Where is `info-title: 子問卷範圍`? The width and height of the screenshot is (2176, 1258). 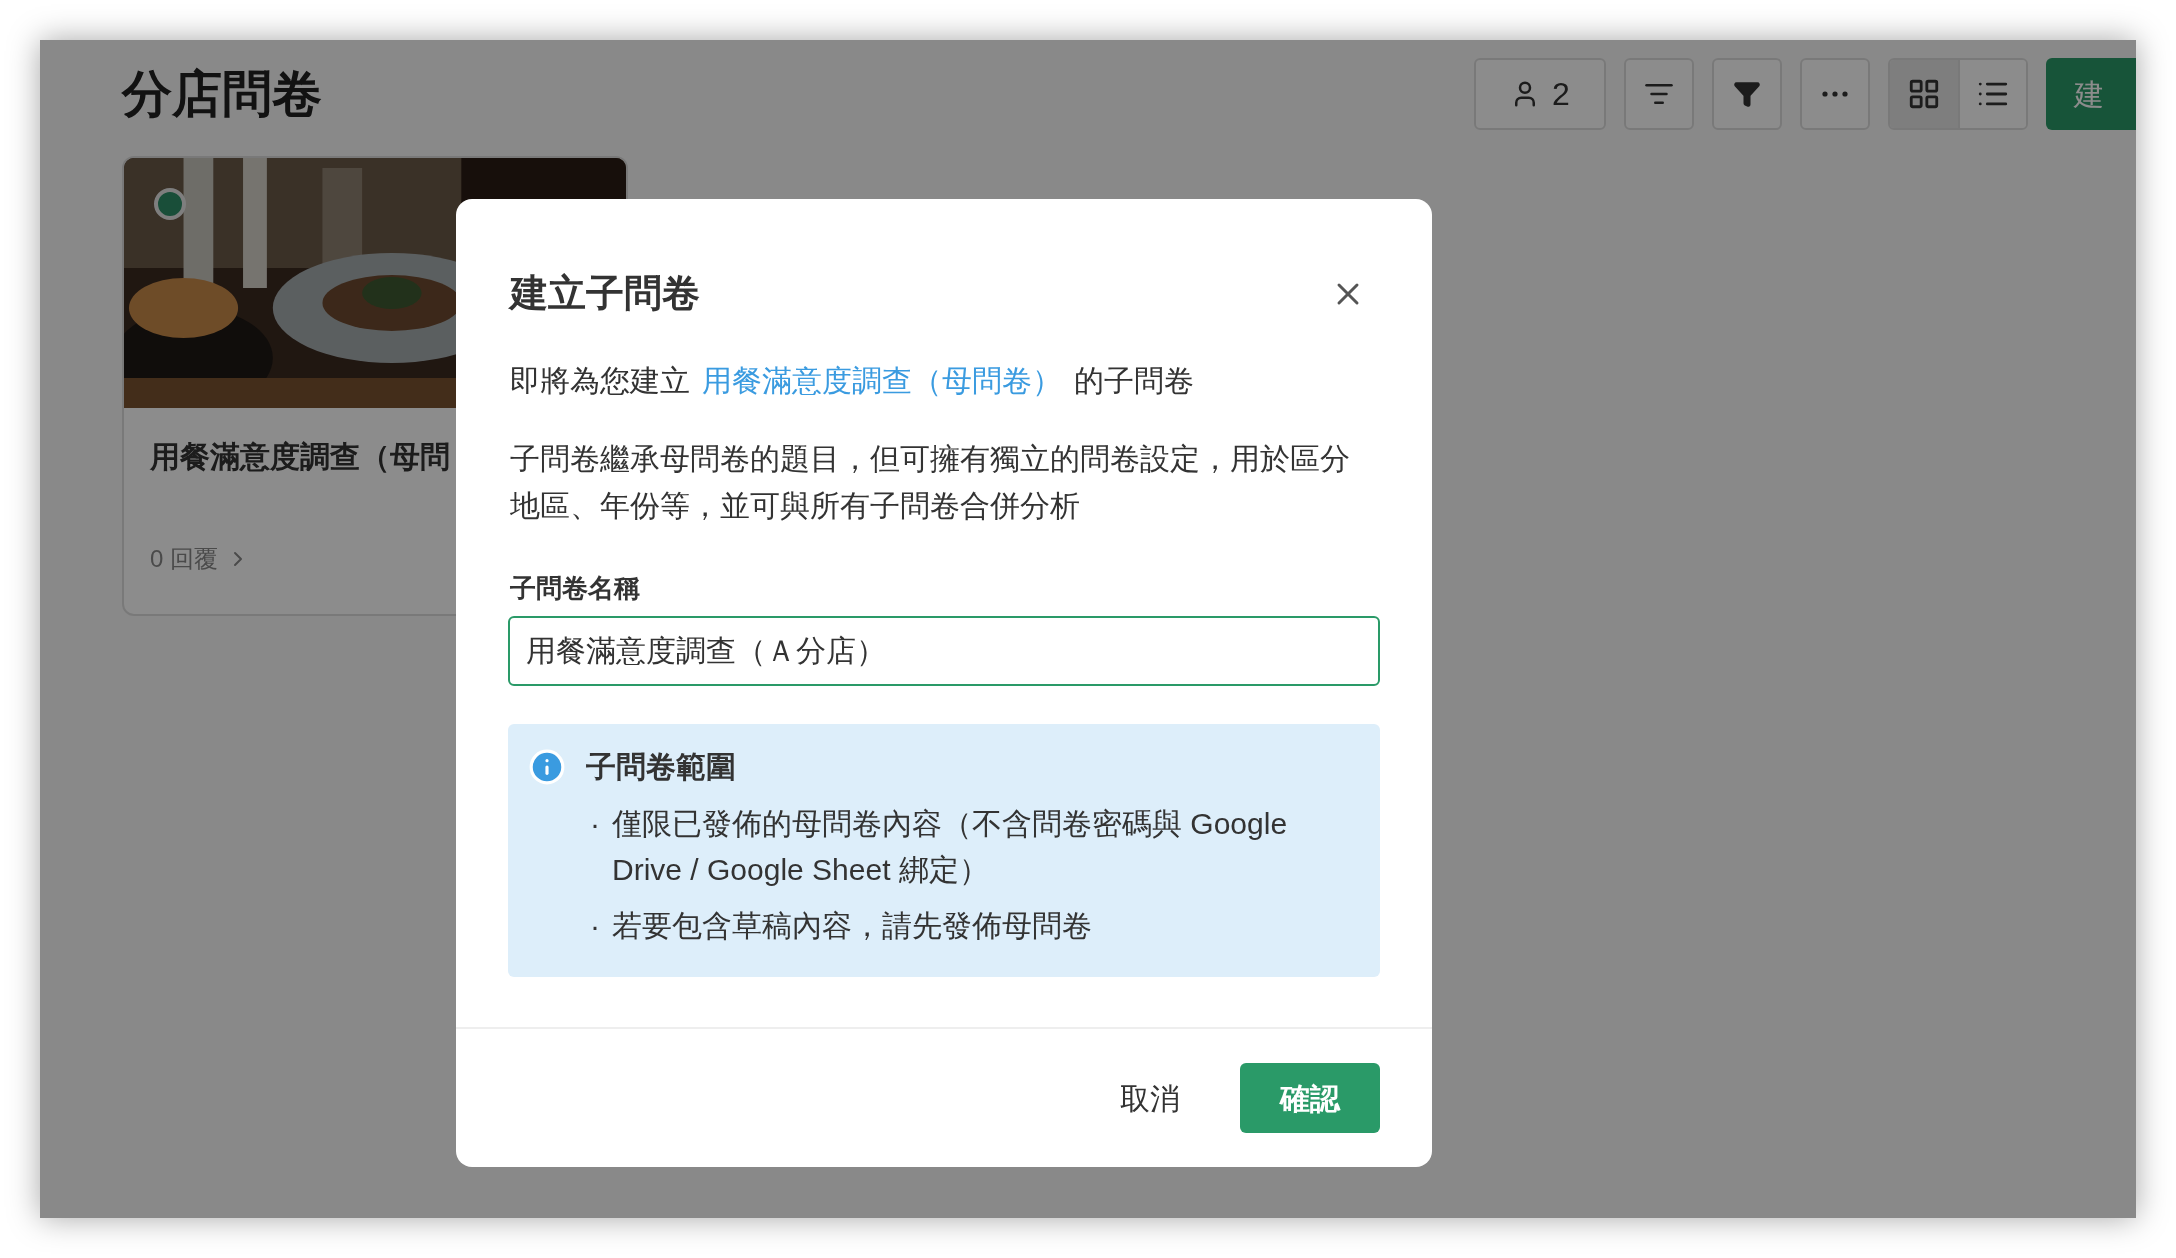
info-title: 子問卷範圍 is located at coordinates (661, 767).